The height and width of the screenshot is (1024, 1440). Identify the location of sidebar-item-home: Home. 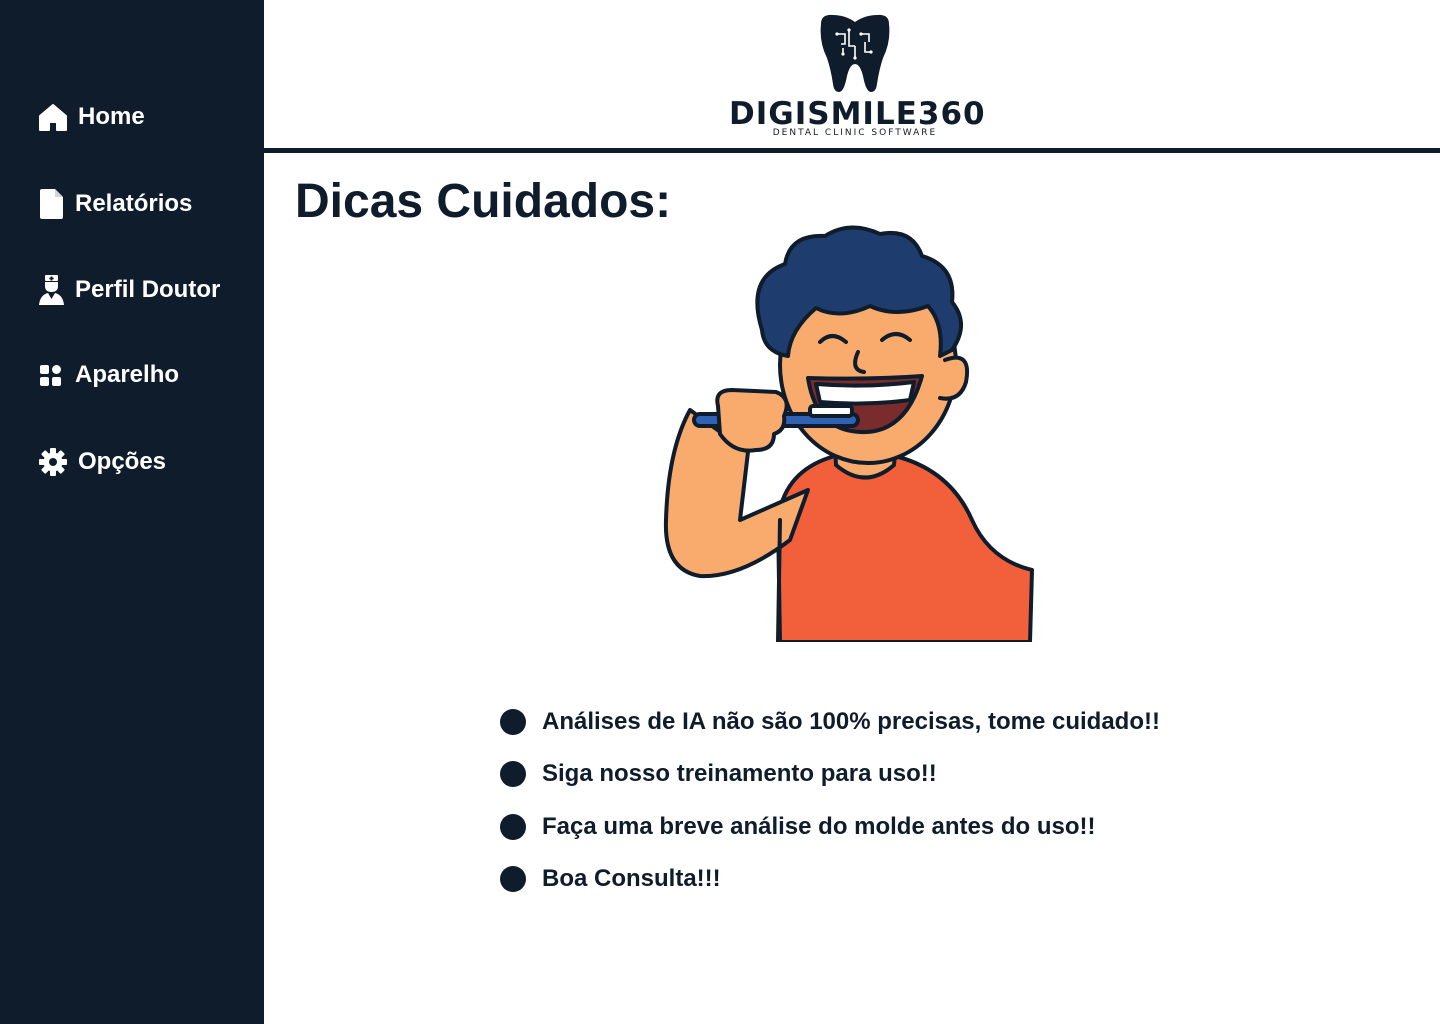
(91, 117).